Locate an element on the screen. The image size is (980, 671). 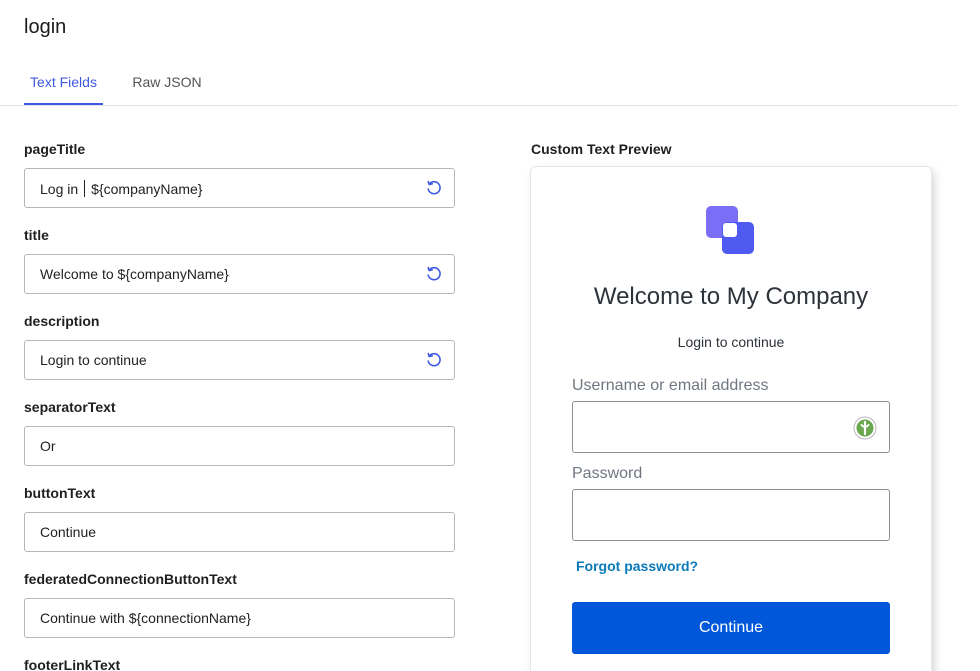
title-field: Welcome to ${companyName} is located at coordinates (239, 274).